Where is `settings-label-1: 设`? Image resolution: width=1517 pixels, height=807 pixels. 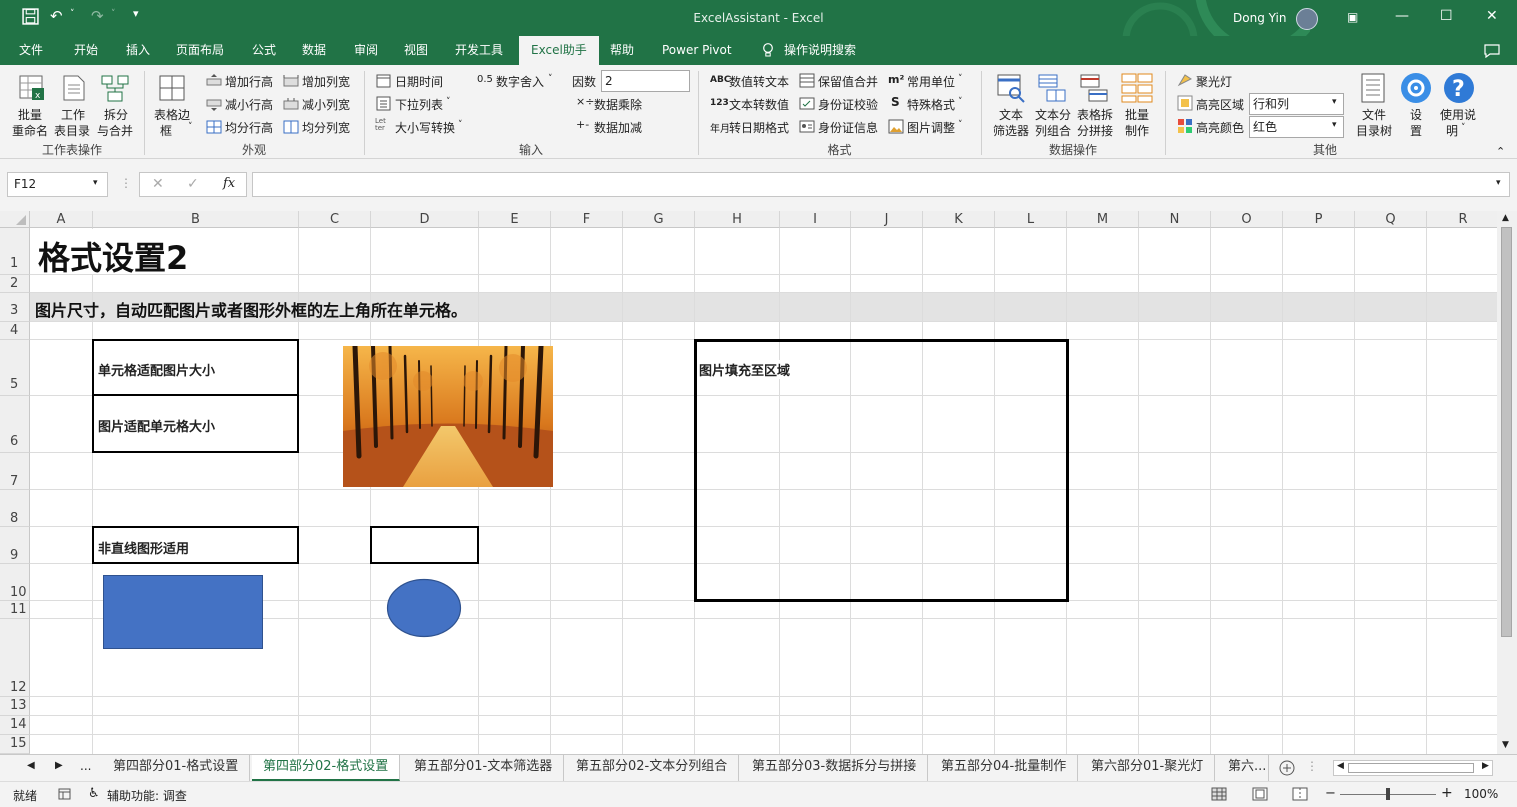
settings-label-1: 设 is located at coordinates (1416, 114).